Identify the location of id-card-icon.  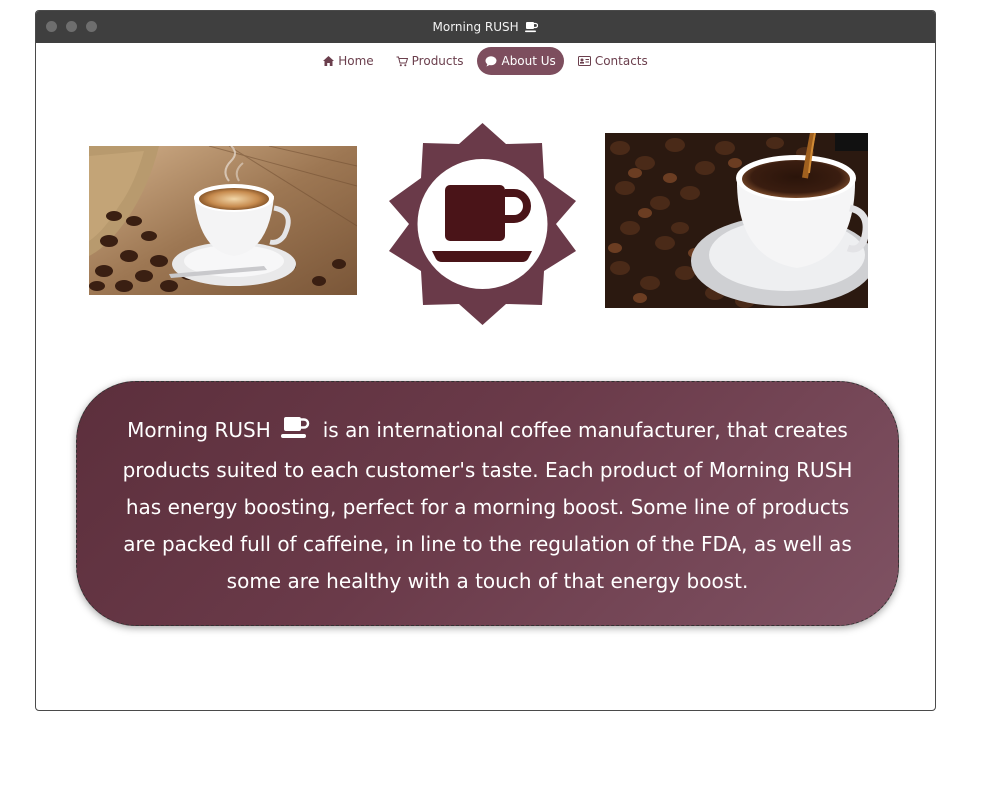
(584, 61).